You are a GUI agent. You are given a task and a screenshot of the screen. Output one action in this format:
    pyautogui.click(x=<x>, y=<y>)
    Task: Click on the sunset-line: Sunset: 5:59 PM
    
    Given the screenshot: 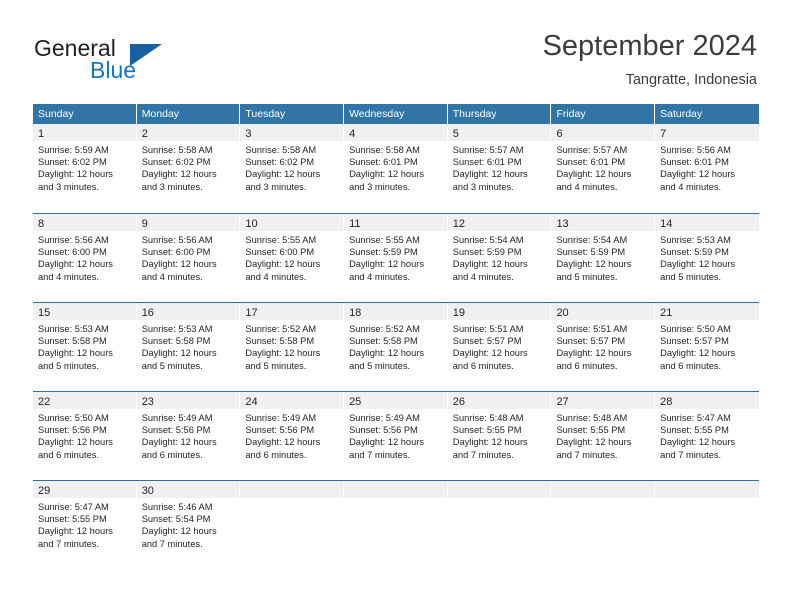 What is the action you would take?
    pyautogui.click(x=487, y=252)
    